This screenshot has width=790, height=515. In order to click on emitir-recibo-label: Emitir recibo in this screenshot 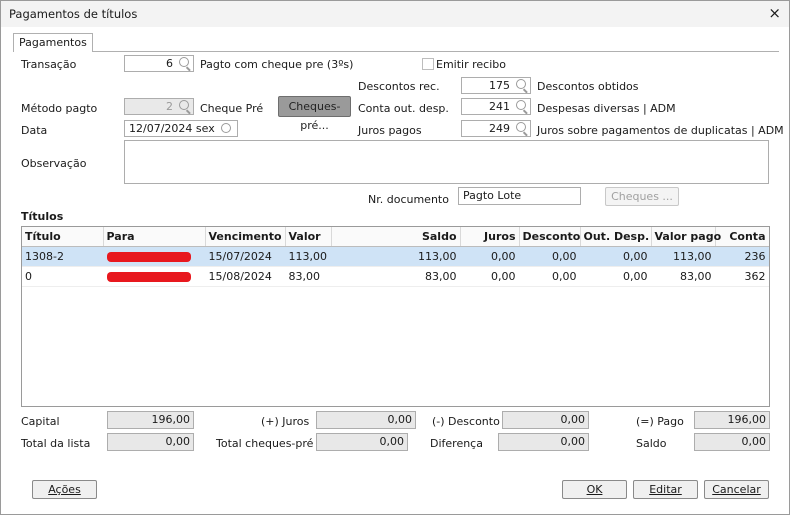, I will do `click(471, 64)`.